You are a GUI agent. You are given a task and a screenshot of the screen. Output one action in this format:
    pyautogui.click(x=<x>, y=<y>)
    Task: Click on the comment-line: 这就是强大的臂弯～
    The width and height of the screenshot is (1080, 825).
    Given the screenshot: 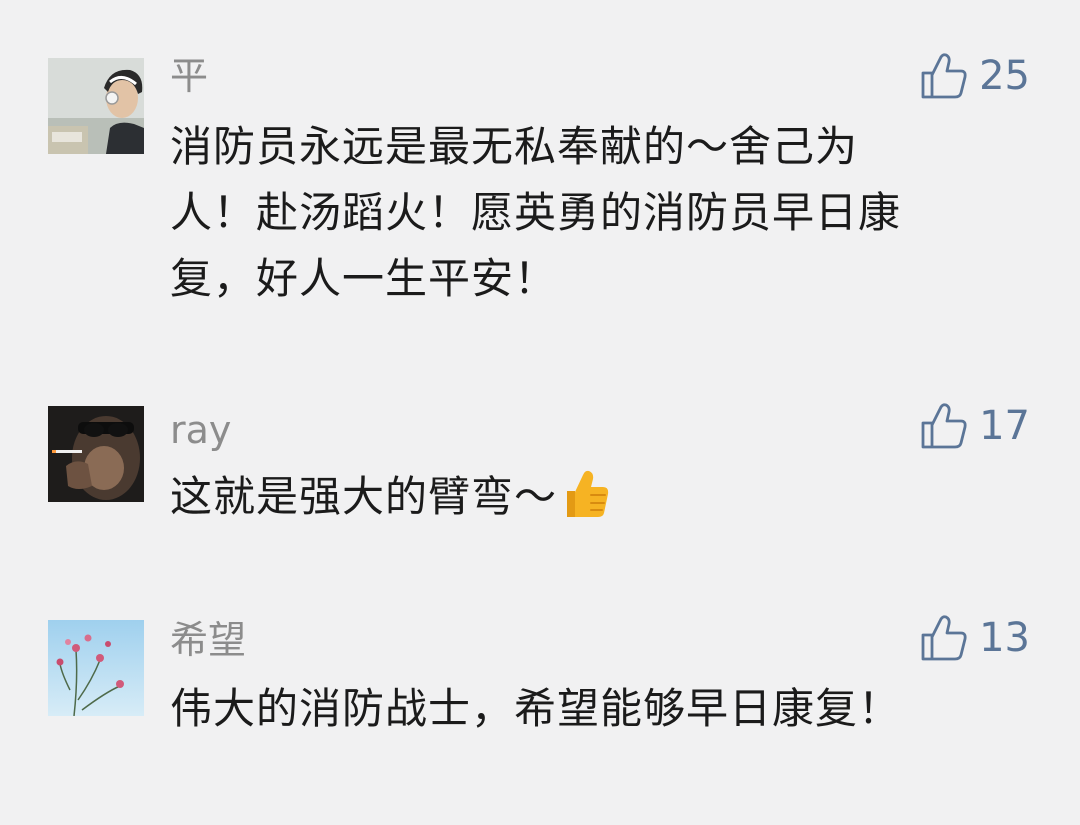 What is the action you would take?
    pyautogui.click(x=600, y=497)
    